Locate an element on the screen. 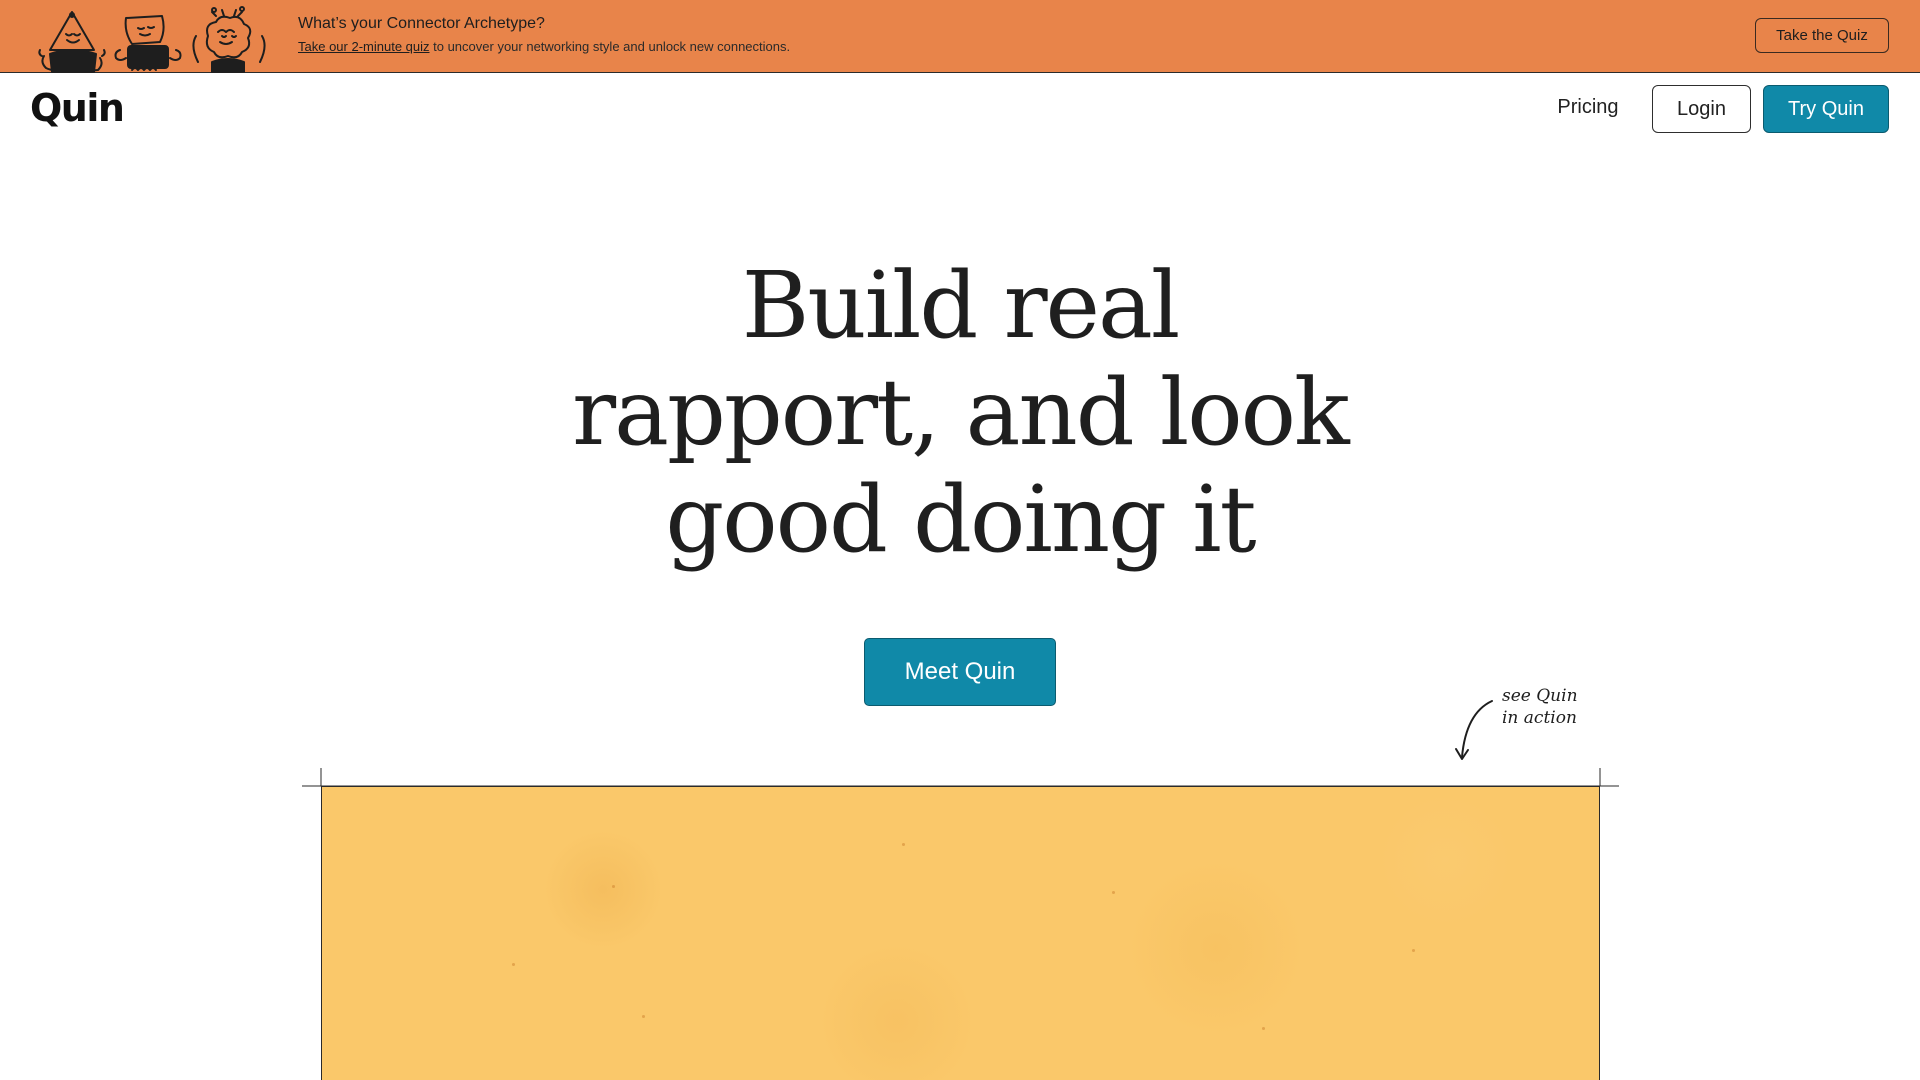 This screenshot has height=1080, width=1920. take-quiz-button: Take the Quiz is located at coordinates (1822, 35).